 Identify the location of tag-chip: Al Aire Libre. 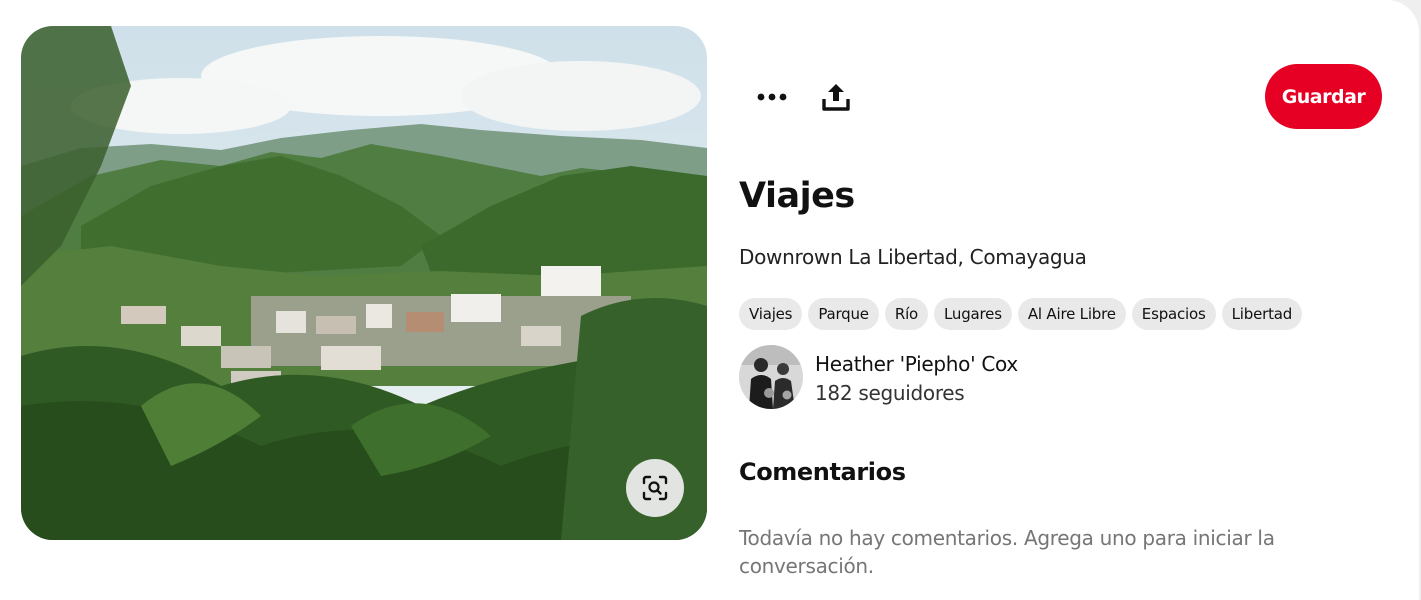
(1071, 314).